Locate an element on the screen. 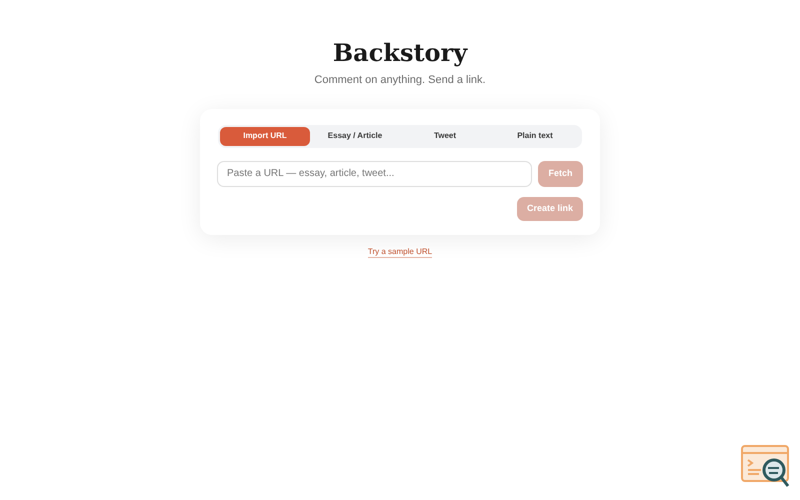 Image resolution: width=800 pixels, height=500 pixels. tab: Plain text is located at coordinates (535, 136).